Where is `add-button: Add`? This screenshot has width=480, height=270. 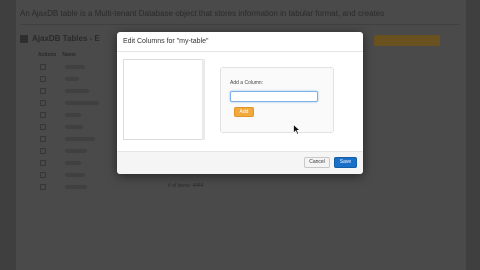 add-button: Add is located at coordinates (244, 112).